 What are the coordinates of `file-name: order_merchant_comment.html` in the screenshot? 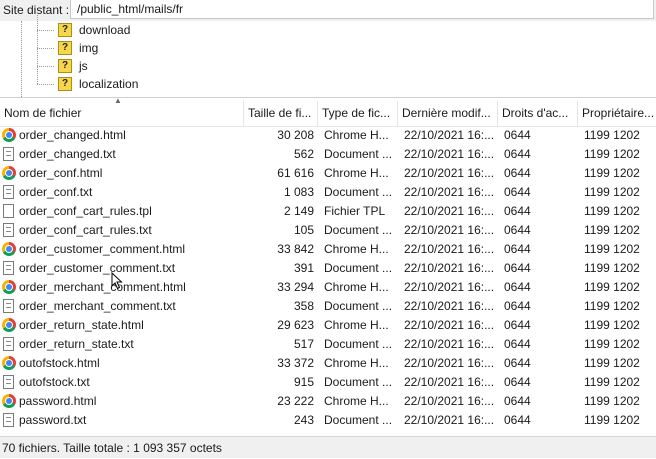 It's located at (102, 287).